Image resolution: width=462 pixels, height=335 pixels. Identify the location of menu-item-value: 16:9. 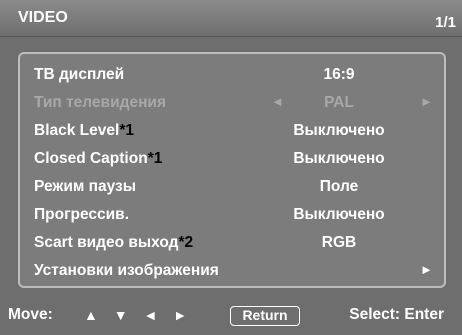
(339, 74).